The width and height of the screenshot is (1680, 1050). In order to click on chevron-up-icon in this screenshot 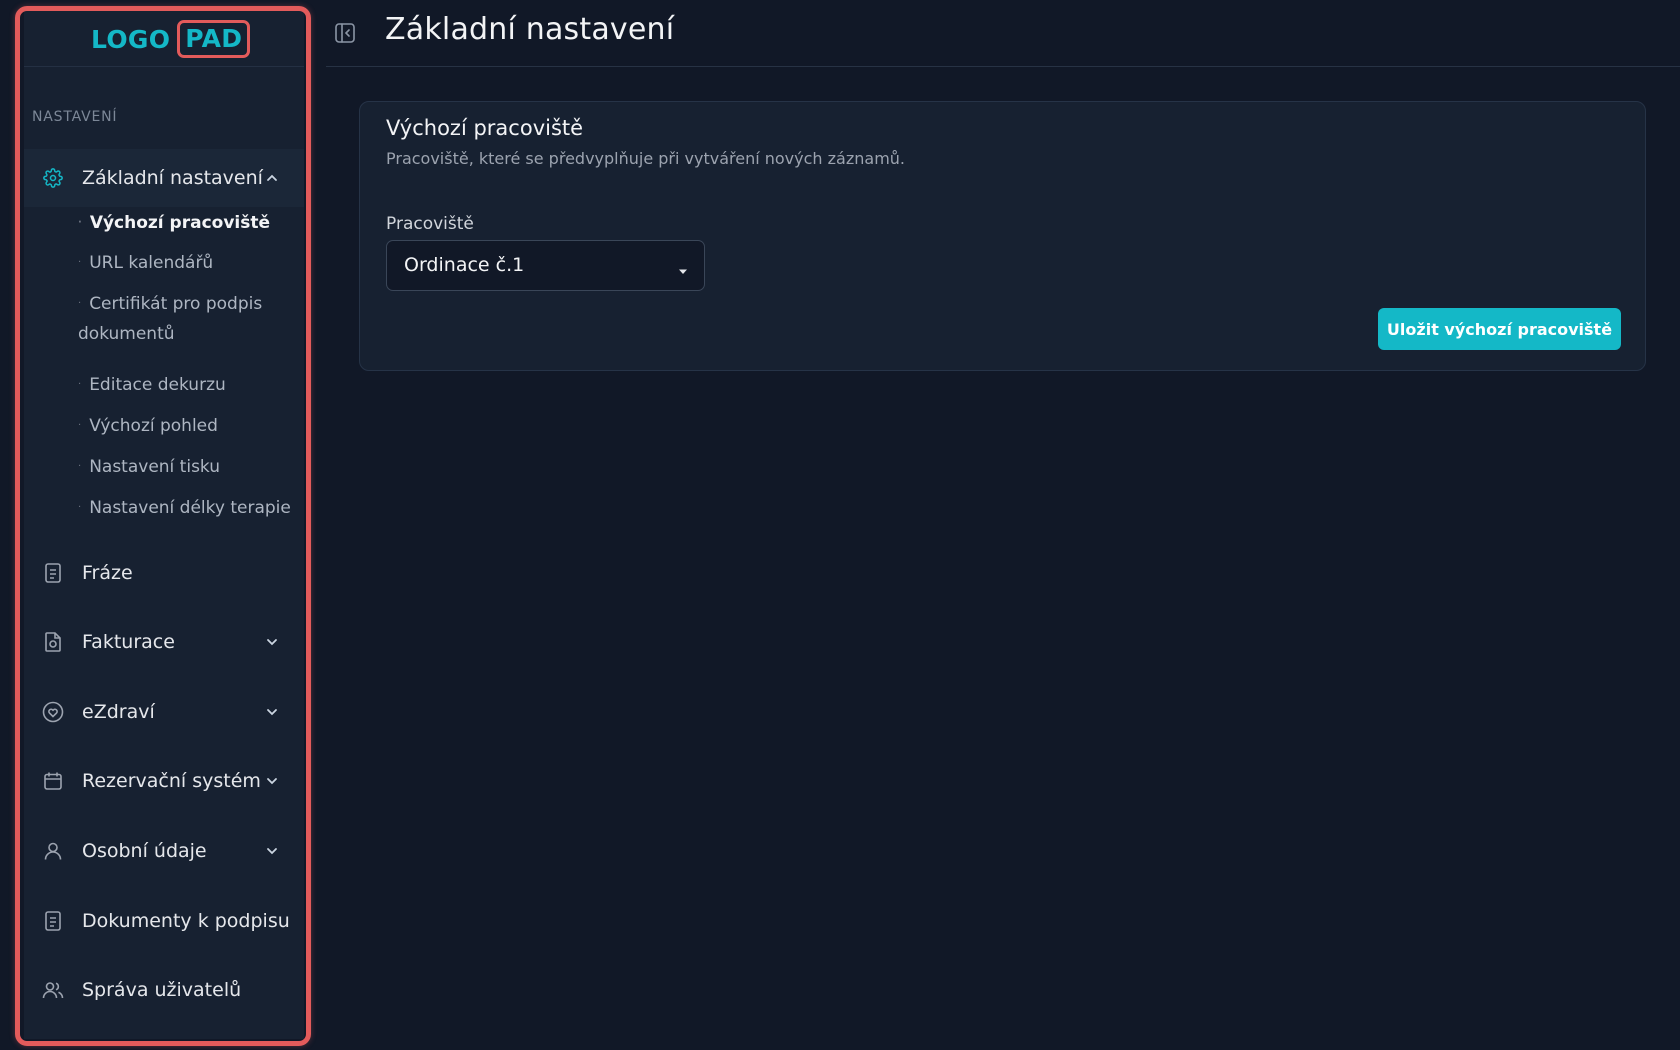, I will do `click(272, 178)`.